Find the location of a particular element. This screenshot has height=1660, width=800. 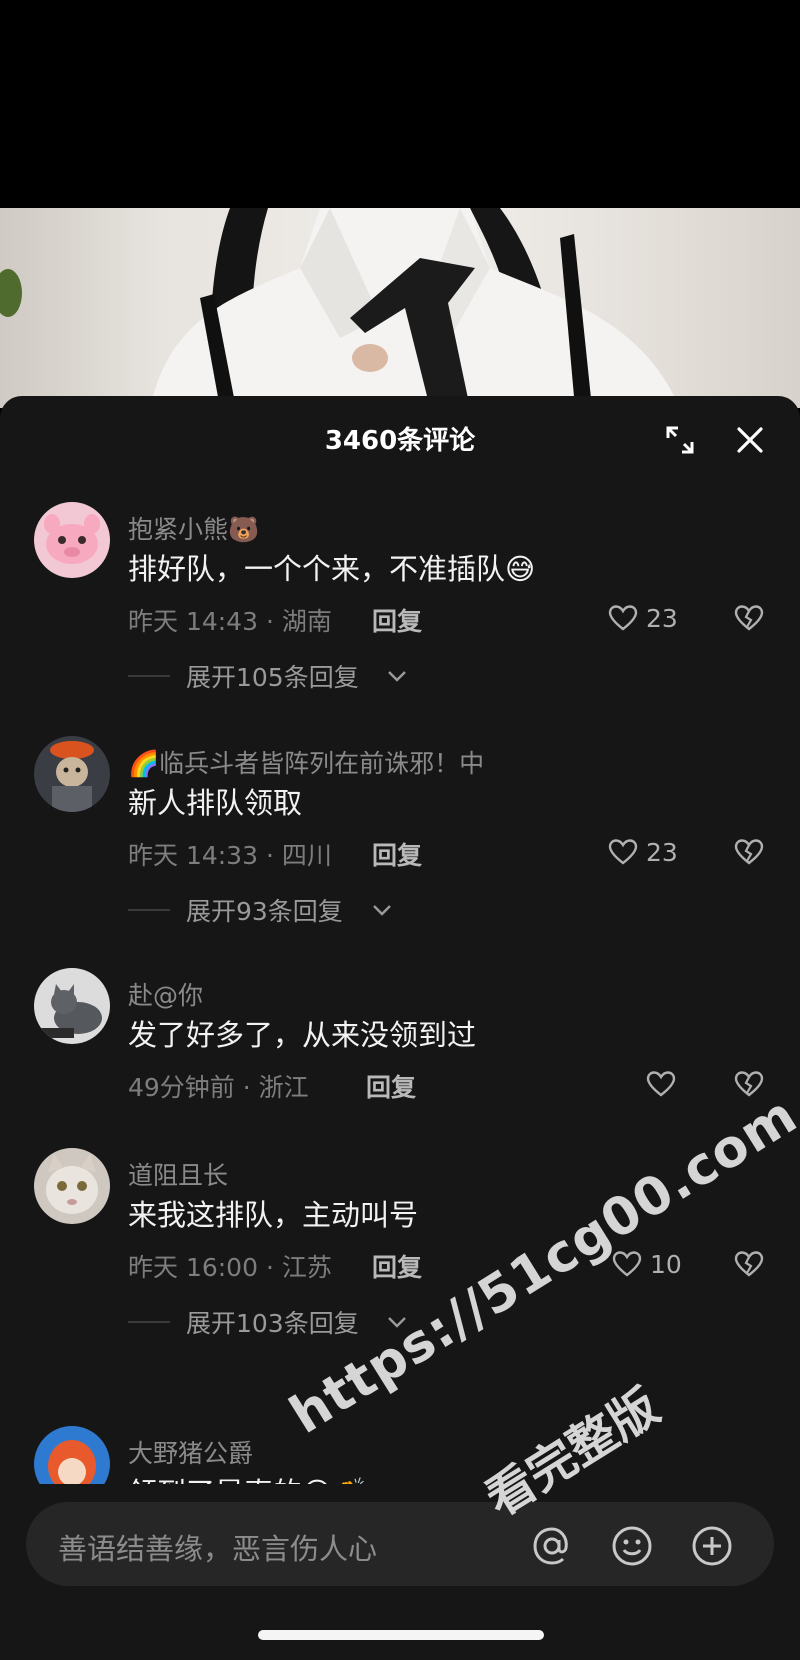

comment-meta: 昨天 14:33 · 四川 is located at coordinates (230, 855).